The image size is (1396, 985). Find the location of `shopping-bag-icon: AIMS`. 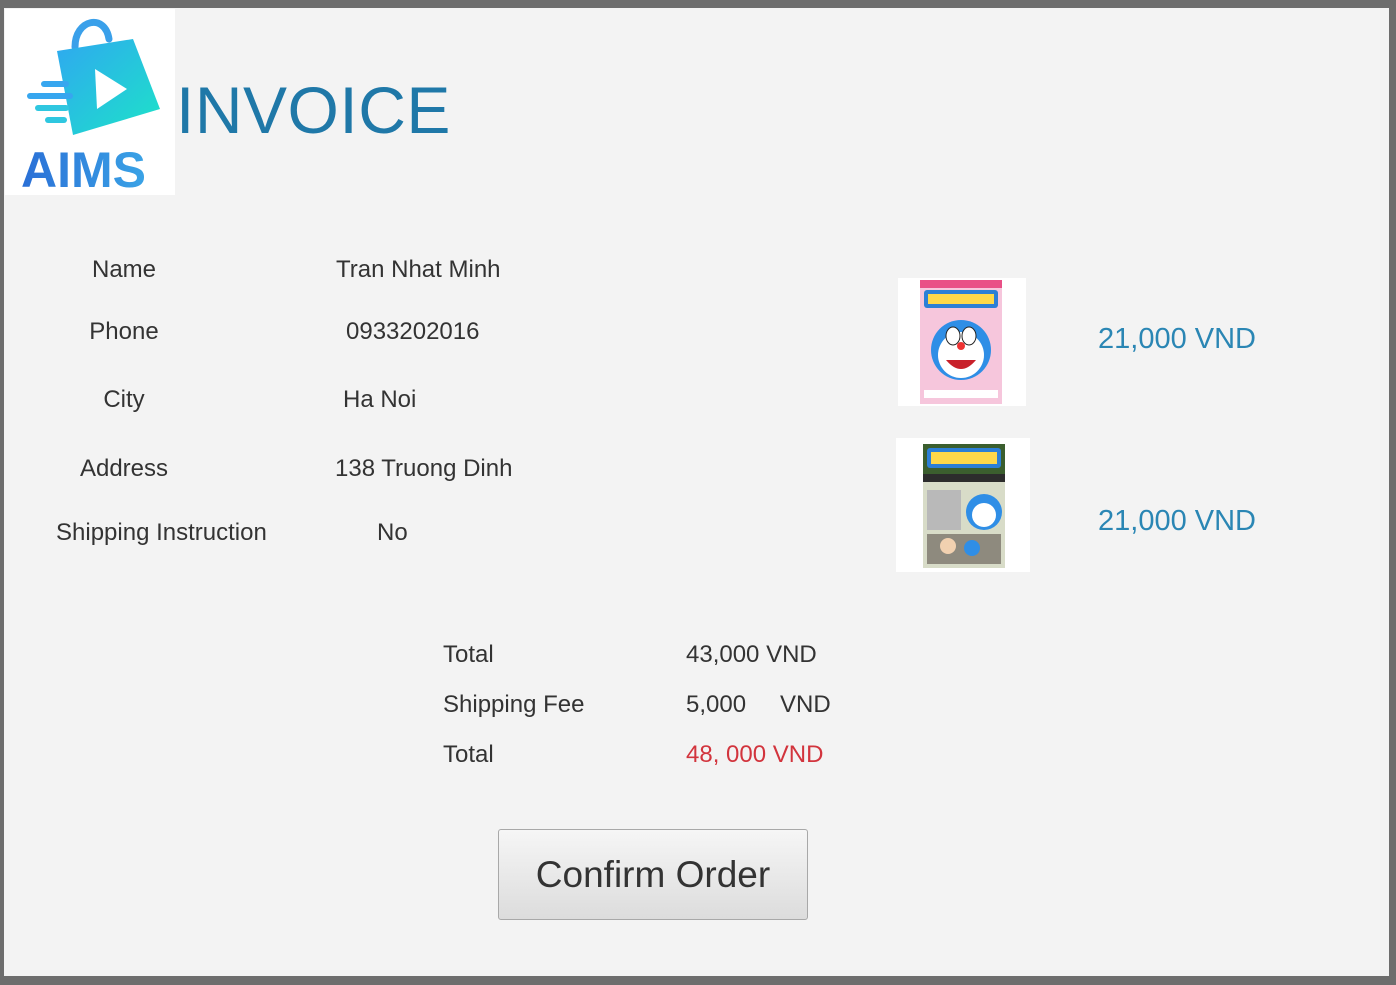

shopping-bag-icon: AIMS is located at coordinates (90, 107).